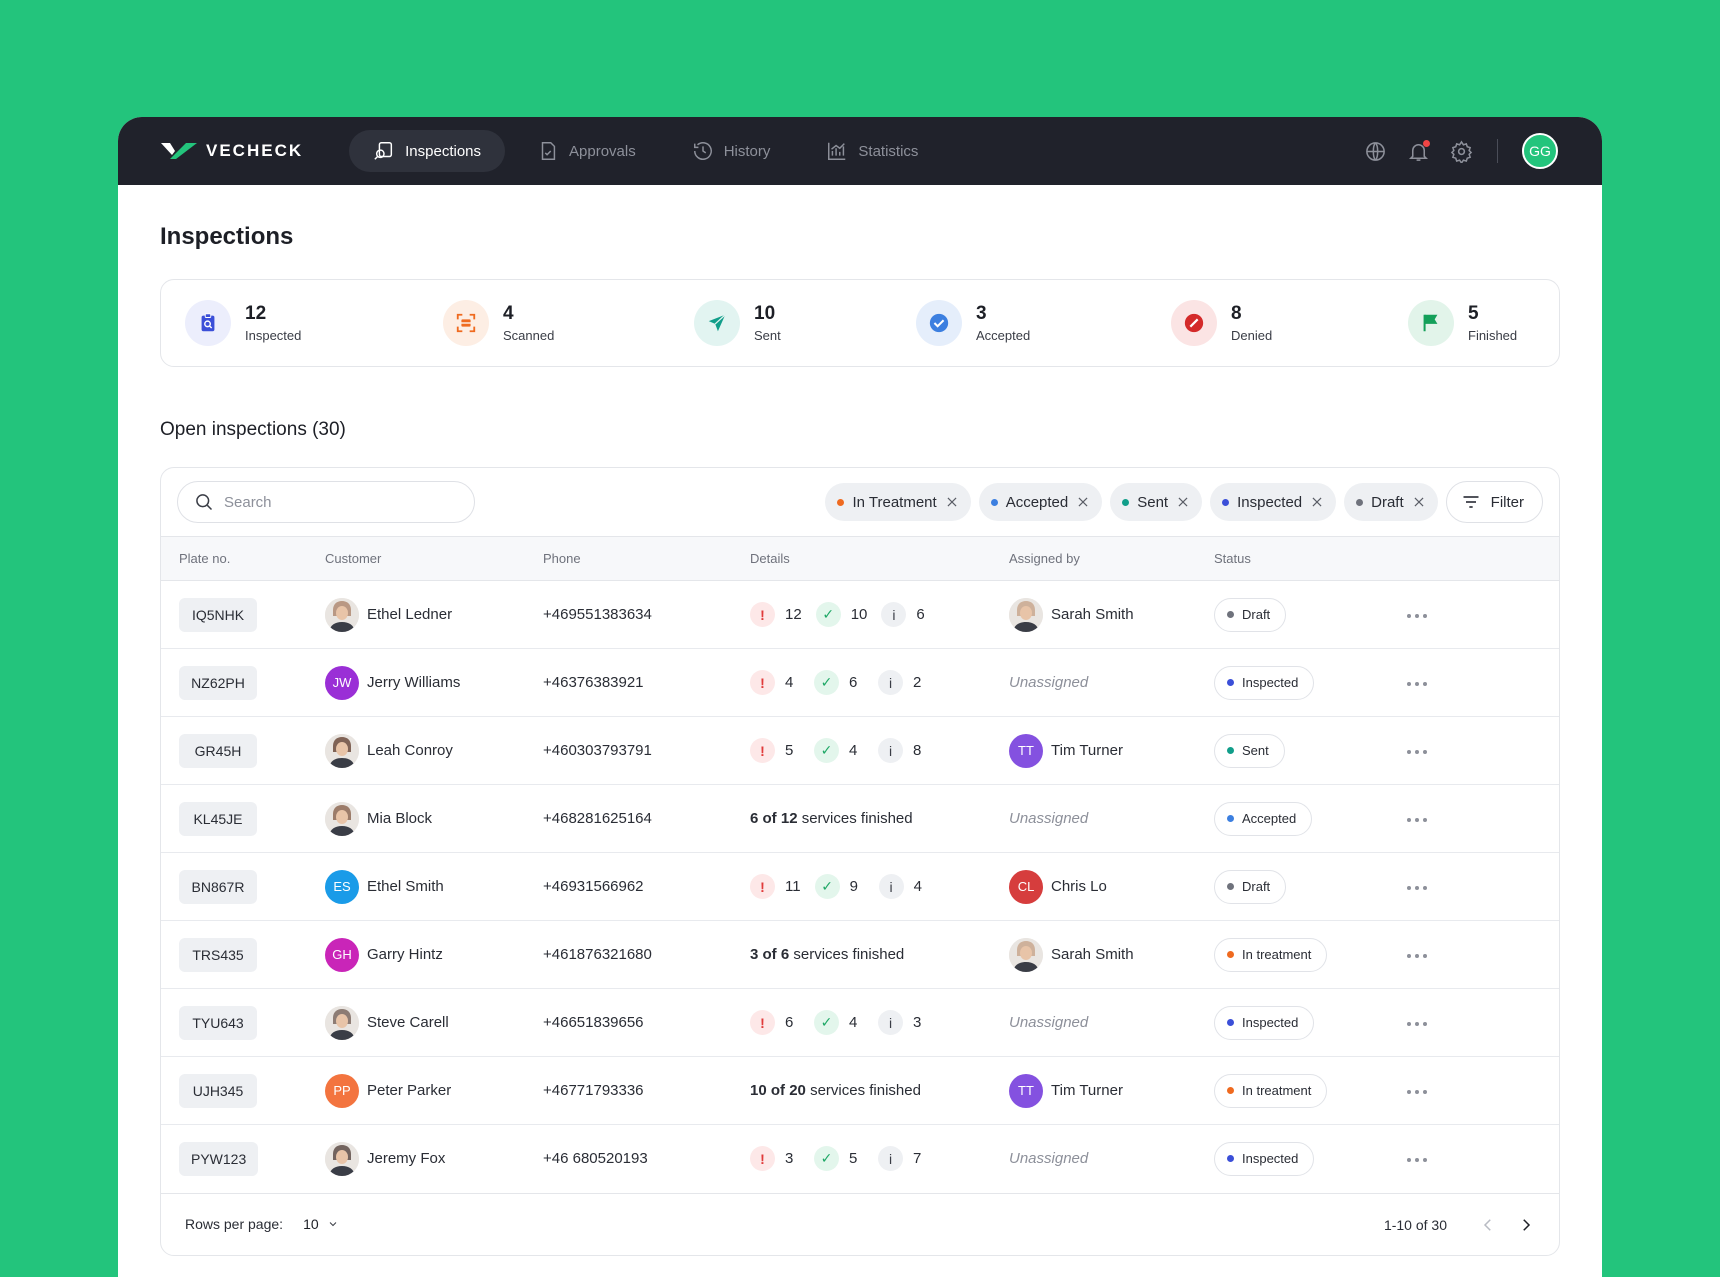 Image resolution: width=1720 pixels, height=1277 pixels. I want to click on nav-inspections: Inspections, so click(427, 151).